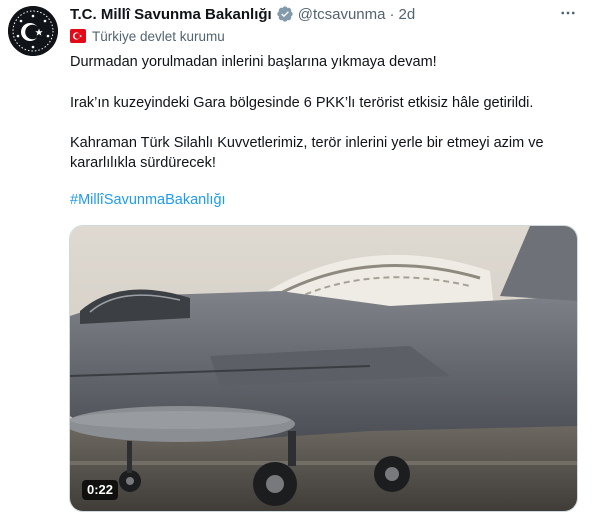 Image resolution: width=600 pixels, height=515 pixels. I want to click on more-options-icon, so click(568, 13).